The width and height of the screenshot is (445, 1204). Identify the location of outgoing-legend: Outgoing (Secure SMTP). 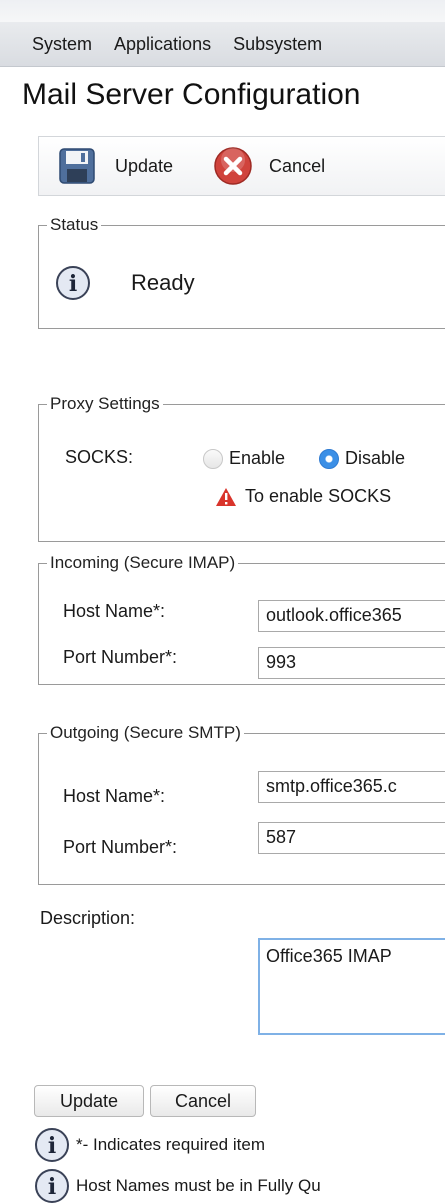
(145, 732).